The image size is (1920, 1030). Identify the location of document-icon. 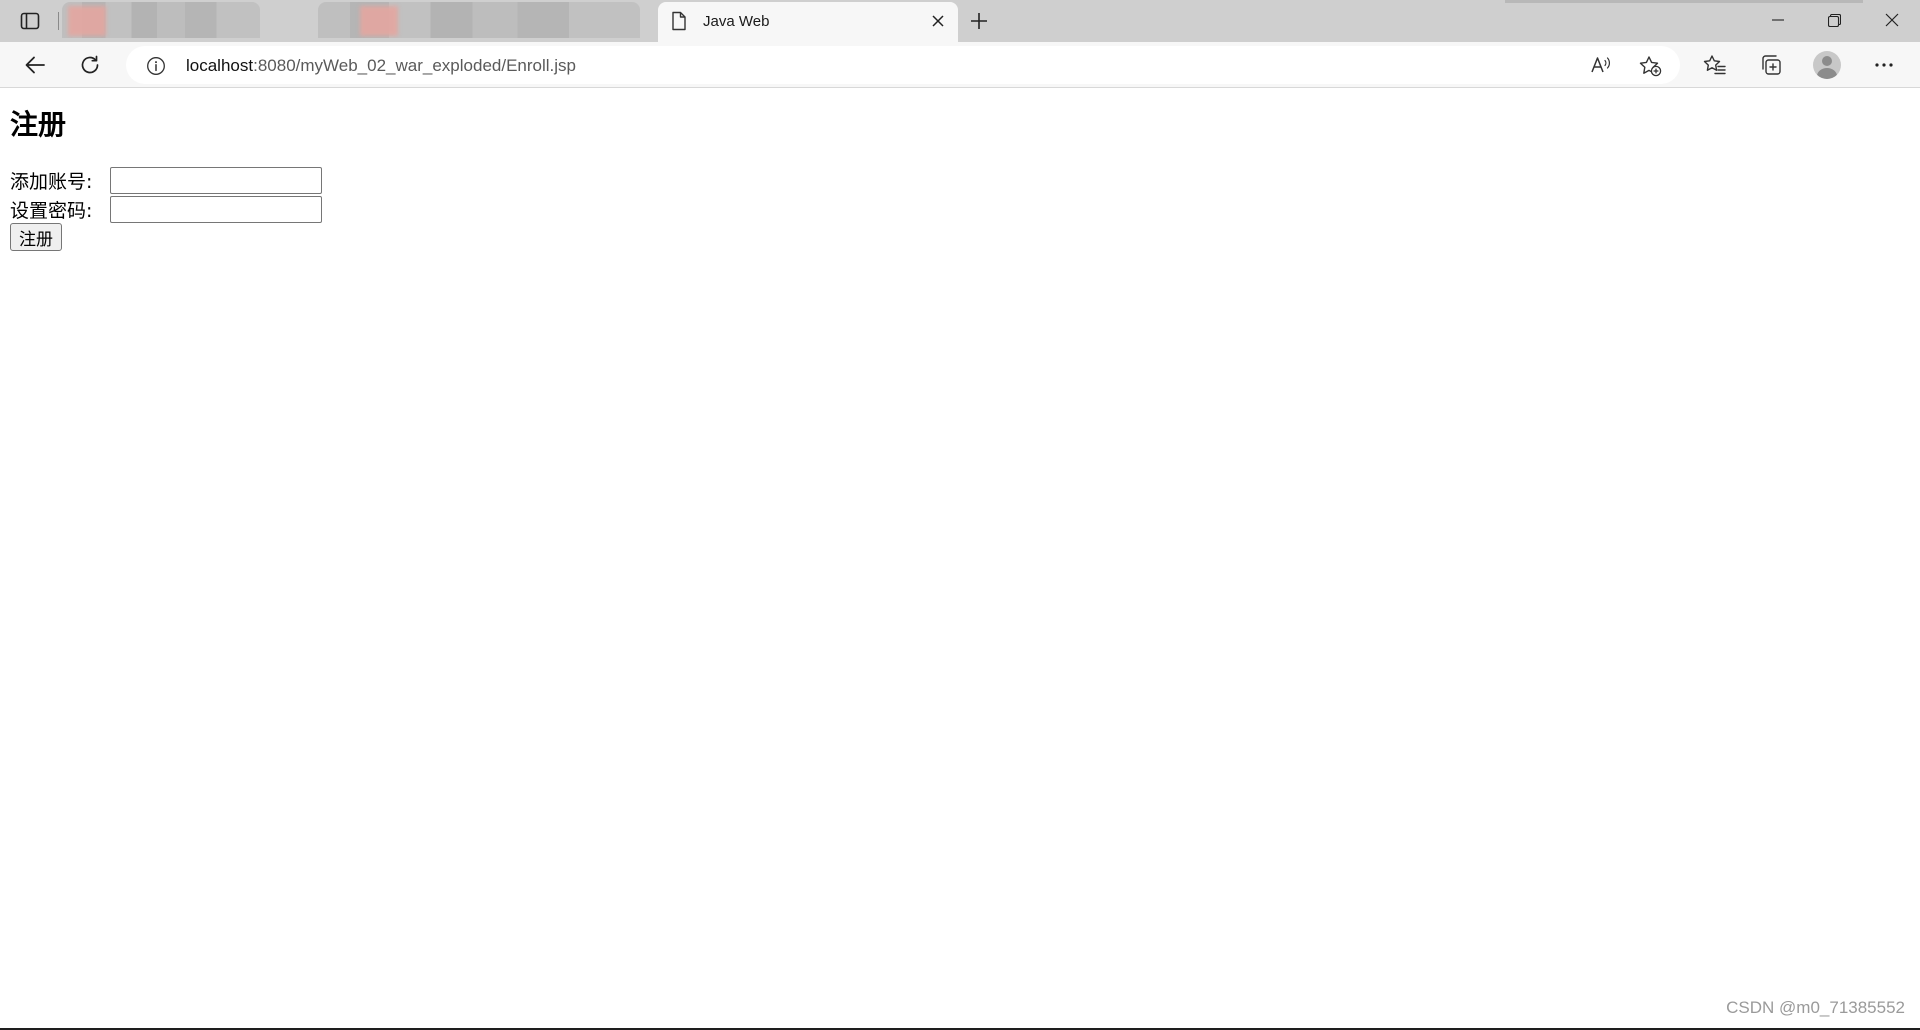
(679, 21).